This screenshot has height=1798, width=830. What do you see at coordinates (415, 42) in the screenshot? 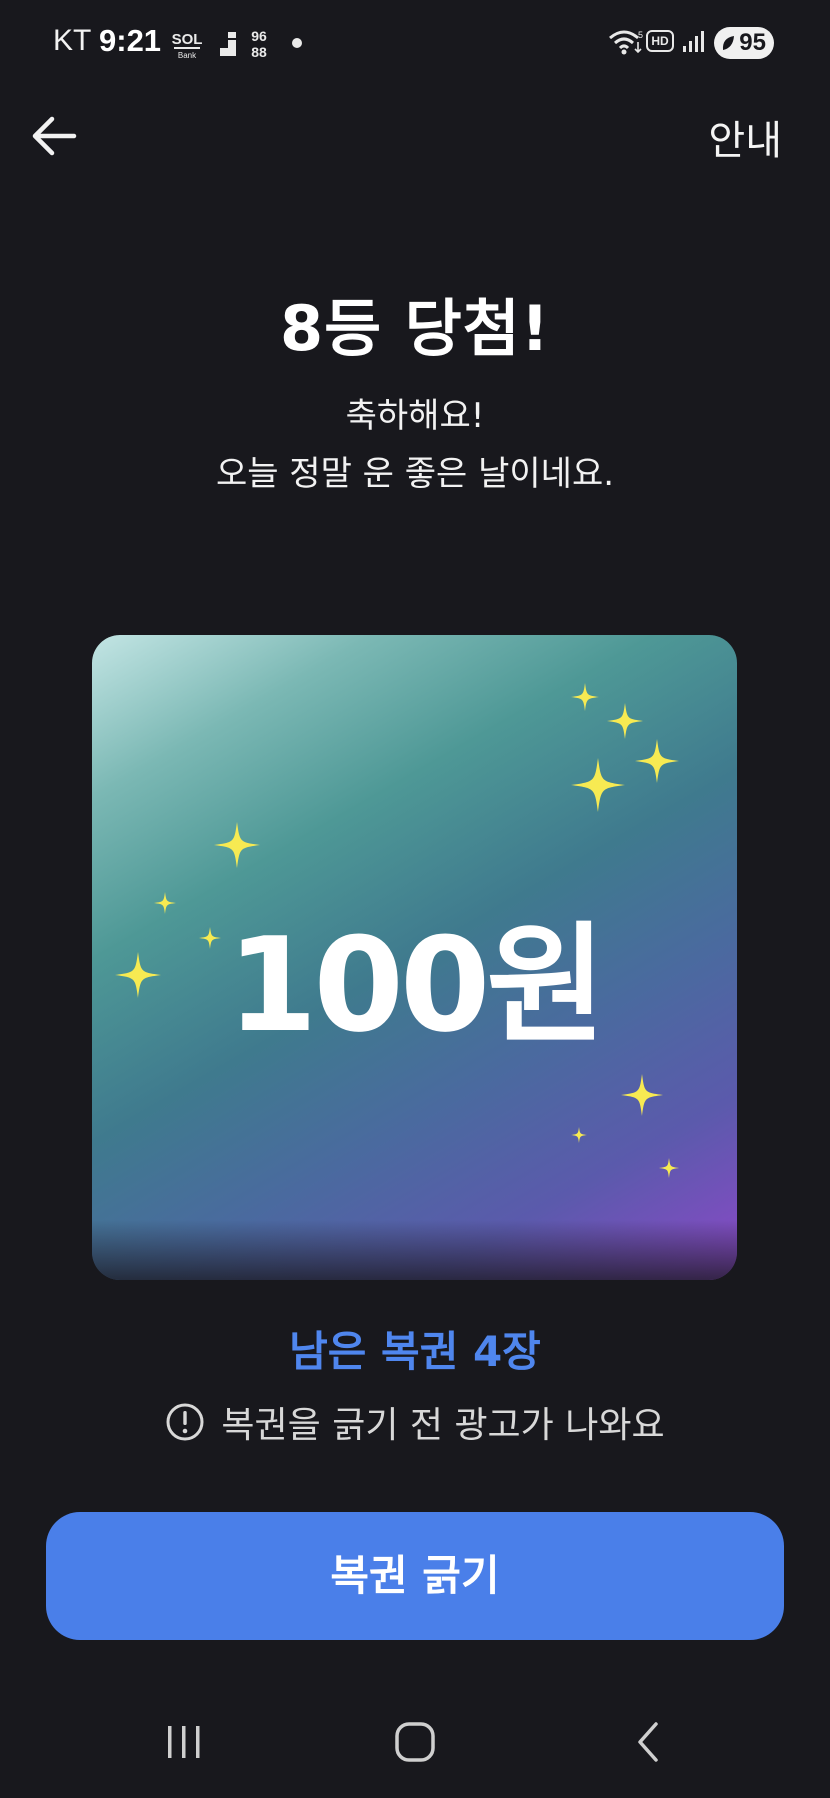
I see `status-bar: KT 9:21 SOL Bank 96 88 5 HD 95` at bounding box center [415, 42].